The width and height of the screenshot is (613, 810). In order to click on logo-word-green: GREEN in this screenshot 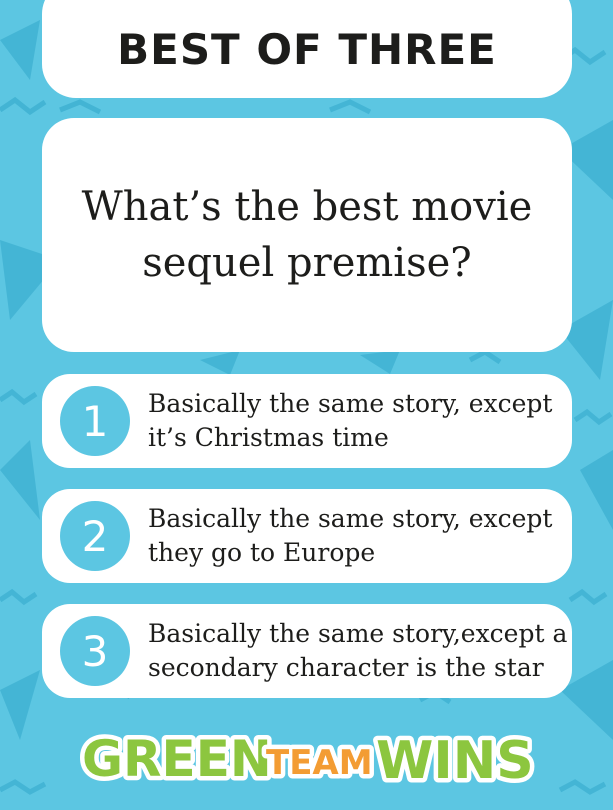, I will do `click(177, 759)`.